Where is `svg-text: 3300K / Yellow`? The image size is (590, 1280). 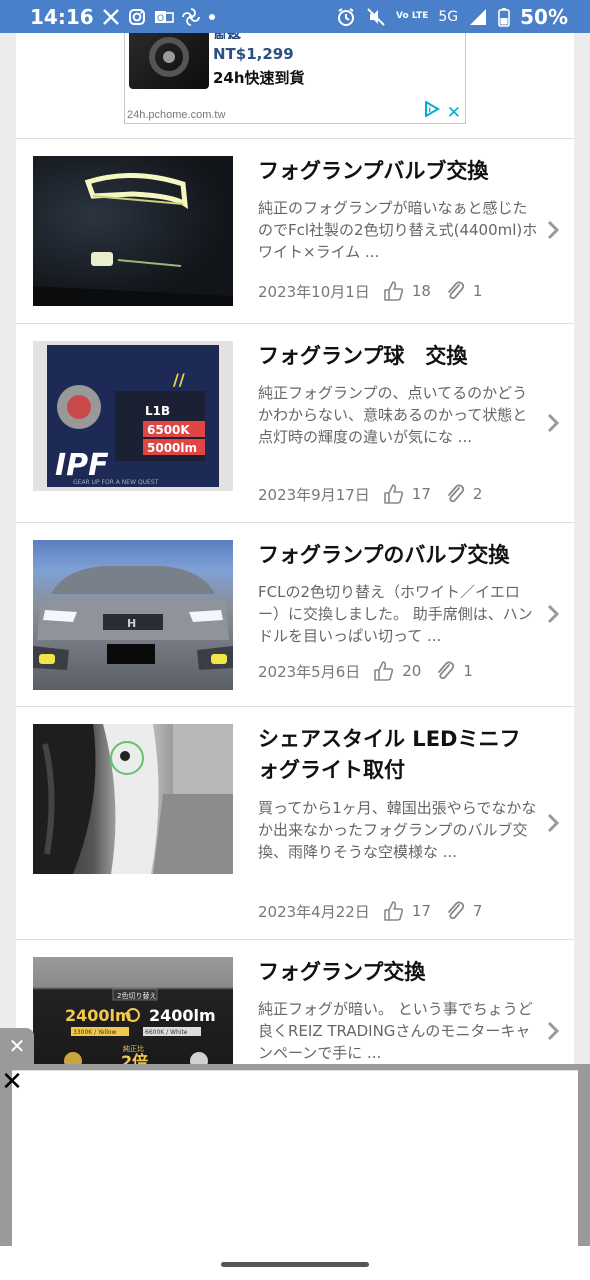 svg-text: 3300K / Yellow is located at coordinates (95, 1032).